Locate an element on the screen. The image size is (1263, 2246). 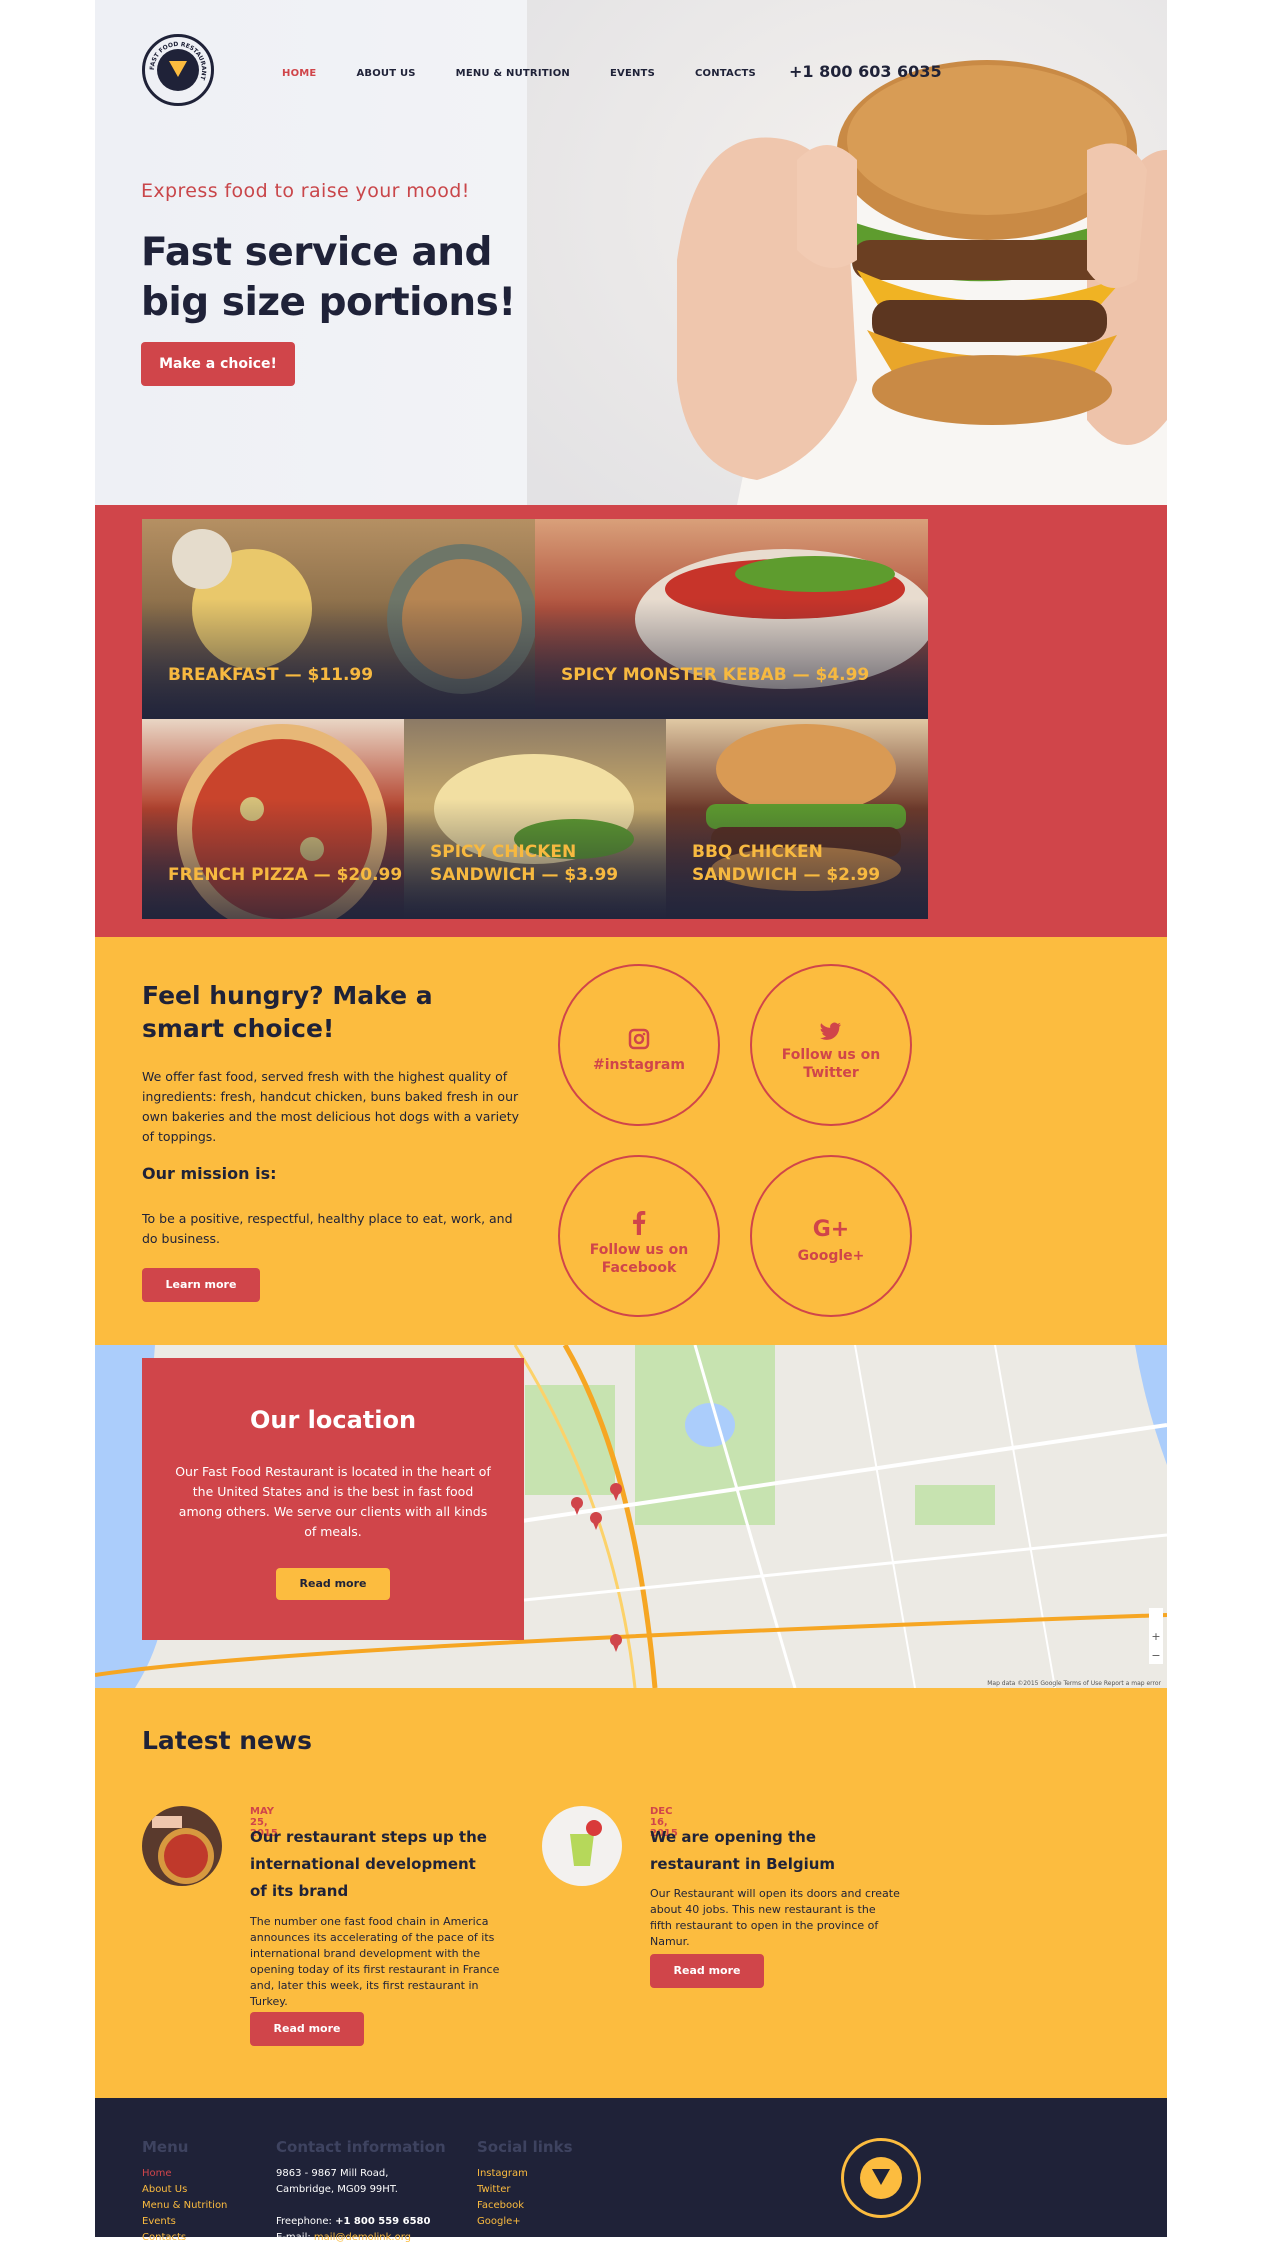
freephone: Freephone: +1 800 559 6580 is located at coordinates (353, 2221).